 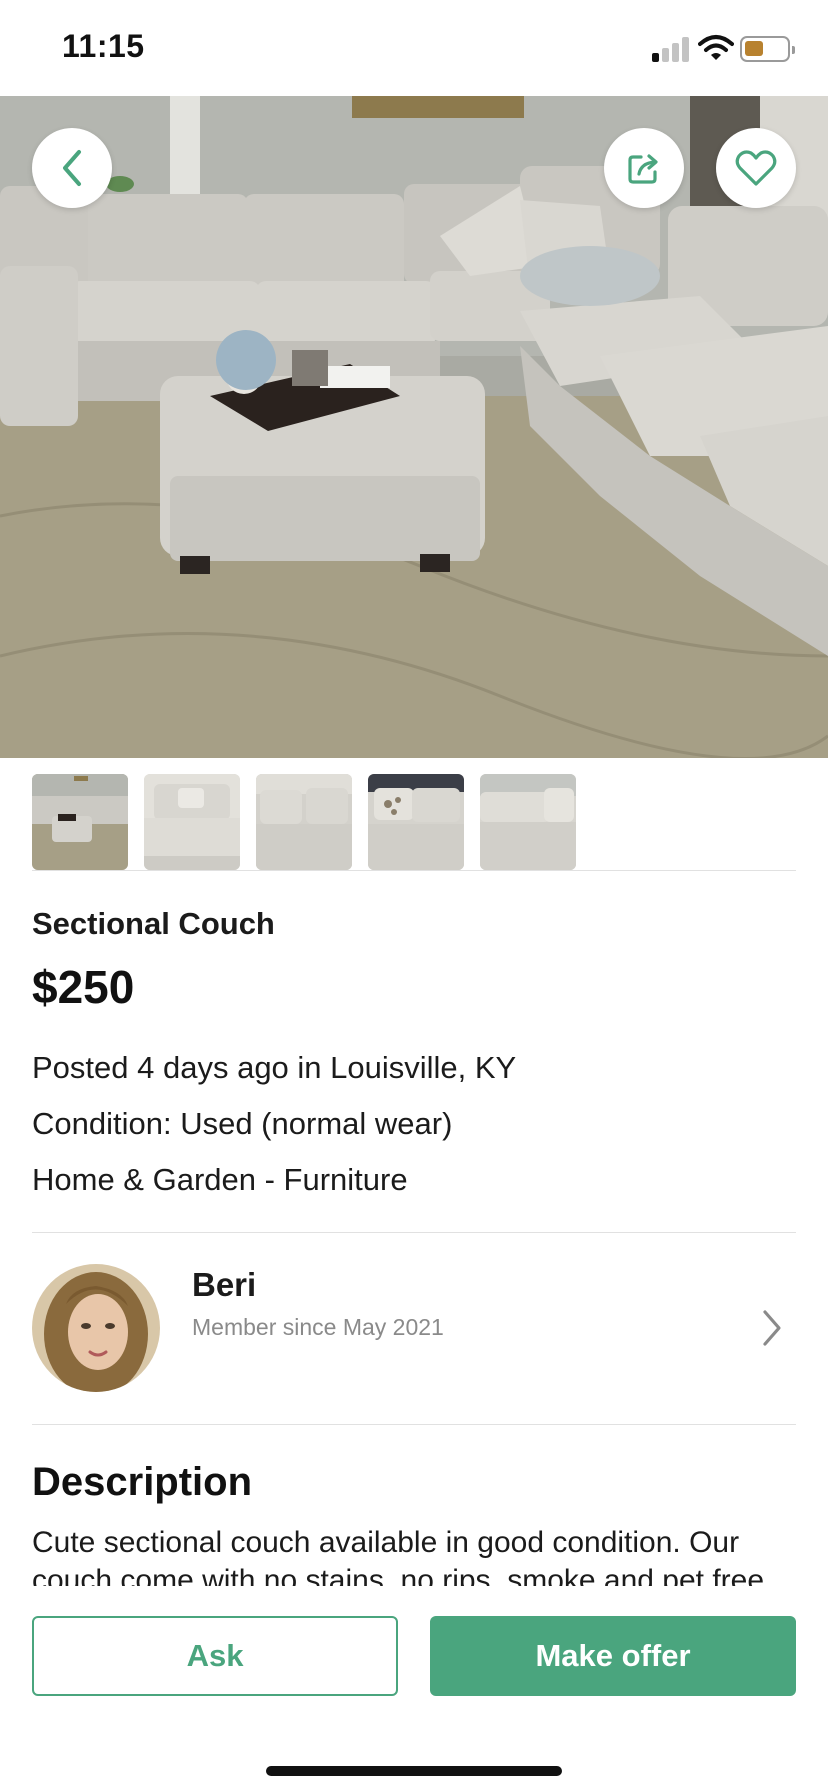 I want to click on thumbnail-2-image, so click(x=192, y=822).